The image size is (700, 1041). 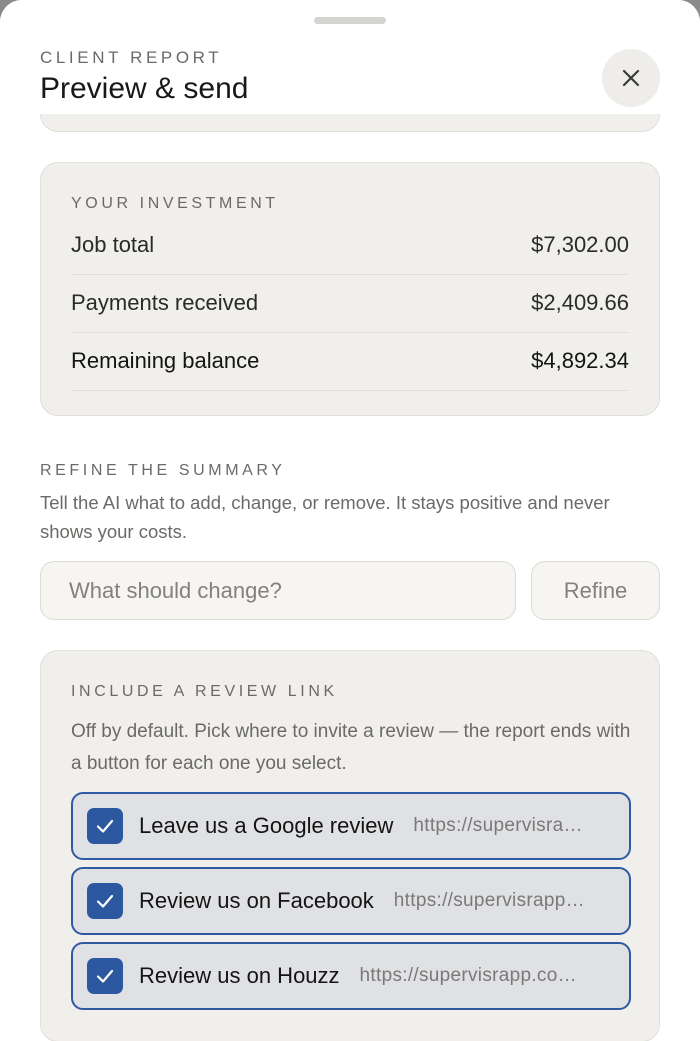 I want to click on row-value: $4,892.34, so click(x=580, y=360).